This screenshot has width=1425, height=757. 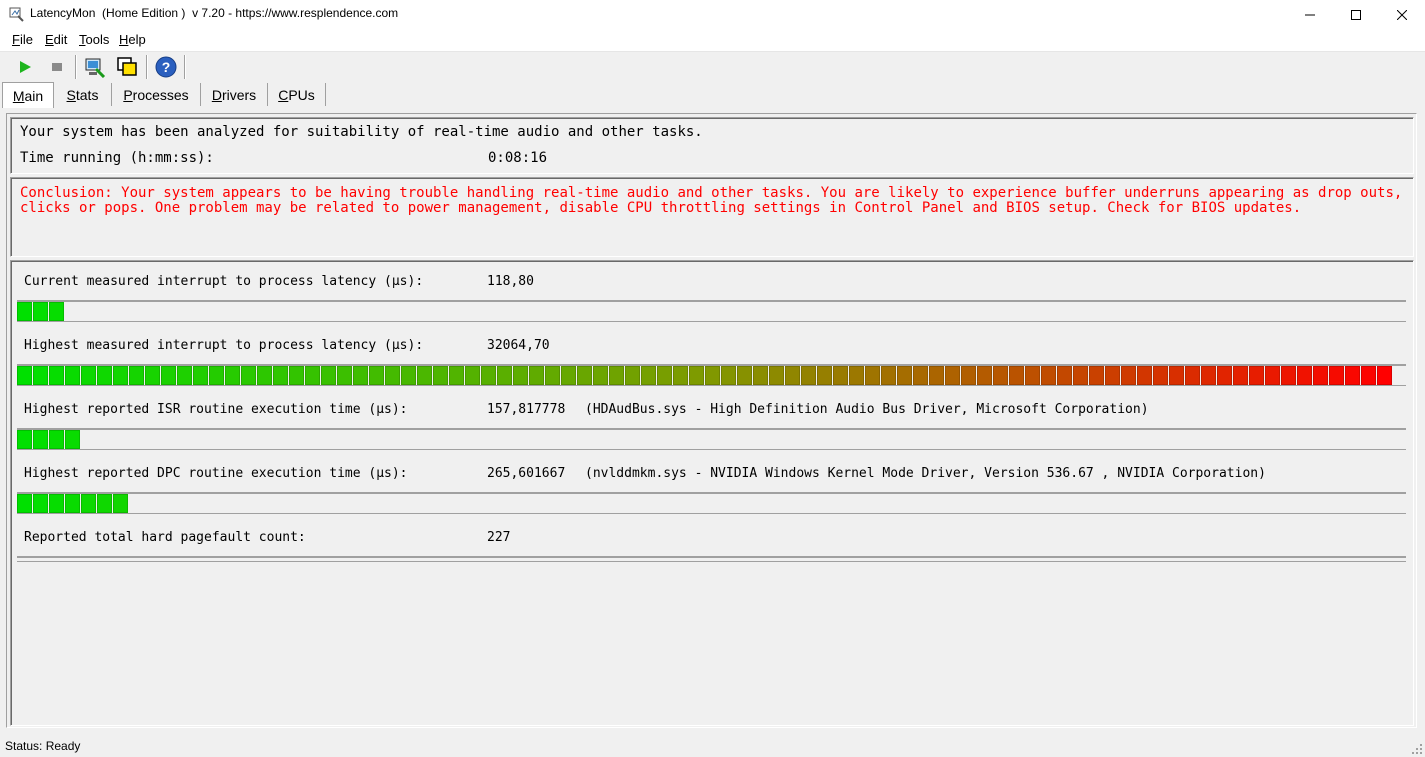 I want to click on tab-stats: Stats, so click(x=83, y=94).